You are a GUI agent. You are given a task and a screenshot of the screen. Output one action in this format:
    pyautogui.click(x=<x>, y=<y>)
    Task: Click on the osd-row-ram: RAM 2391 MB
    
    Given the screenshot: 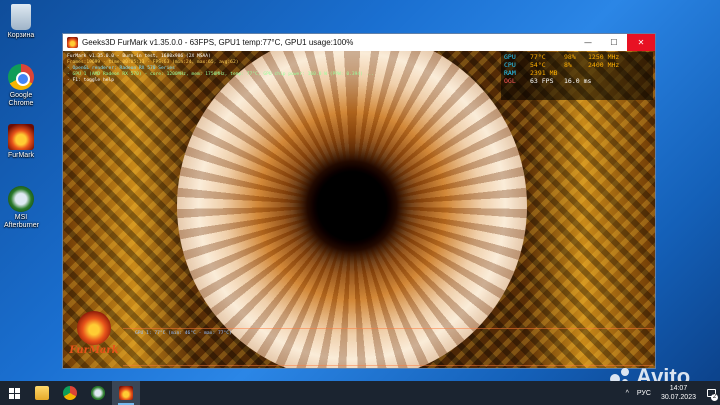 What is the action you would take?
    pyautogui.click(x=577, y=73)
    